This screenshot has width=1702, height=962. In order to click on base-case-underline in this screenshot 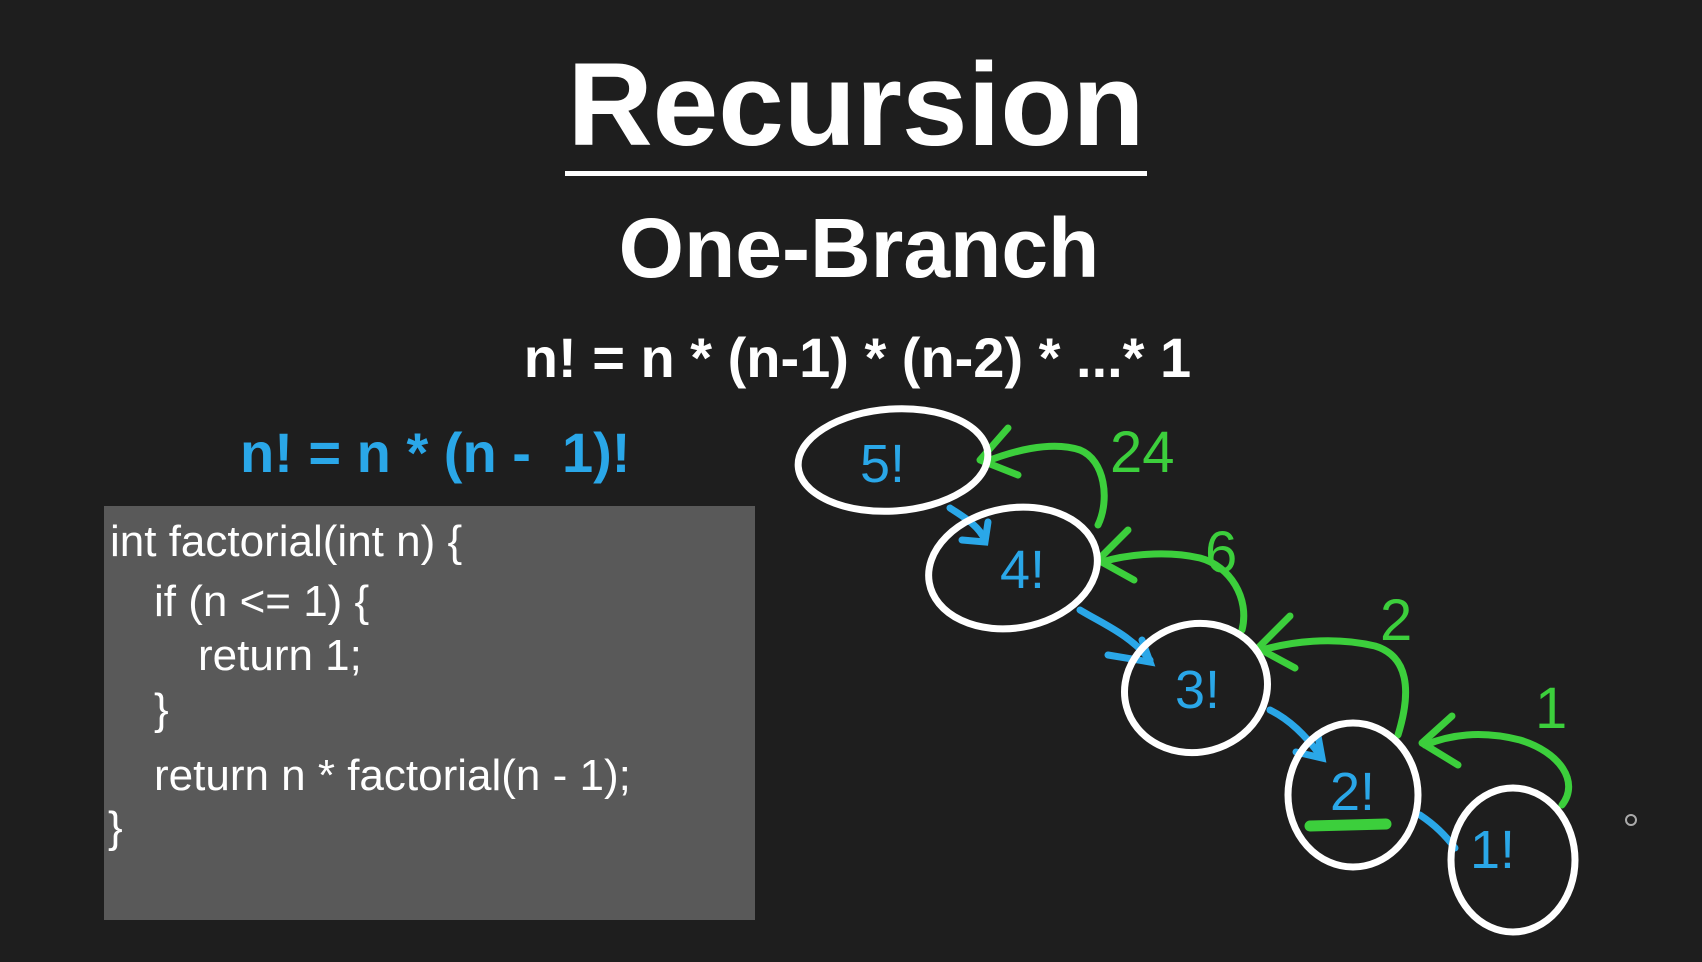, I will do `click(1348, 825)`.